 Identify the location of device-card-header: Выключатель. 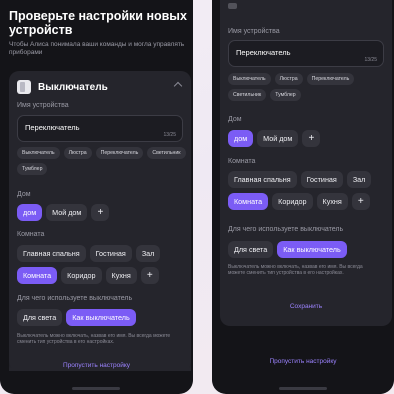
(62, 87).